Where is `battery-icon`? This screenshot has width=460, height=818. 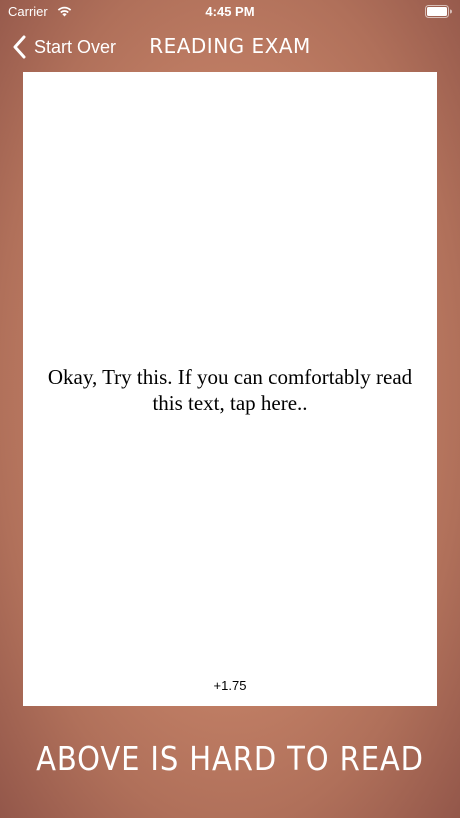
battery-icon is located at coordinates (438, 11).